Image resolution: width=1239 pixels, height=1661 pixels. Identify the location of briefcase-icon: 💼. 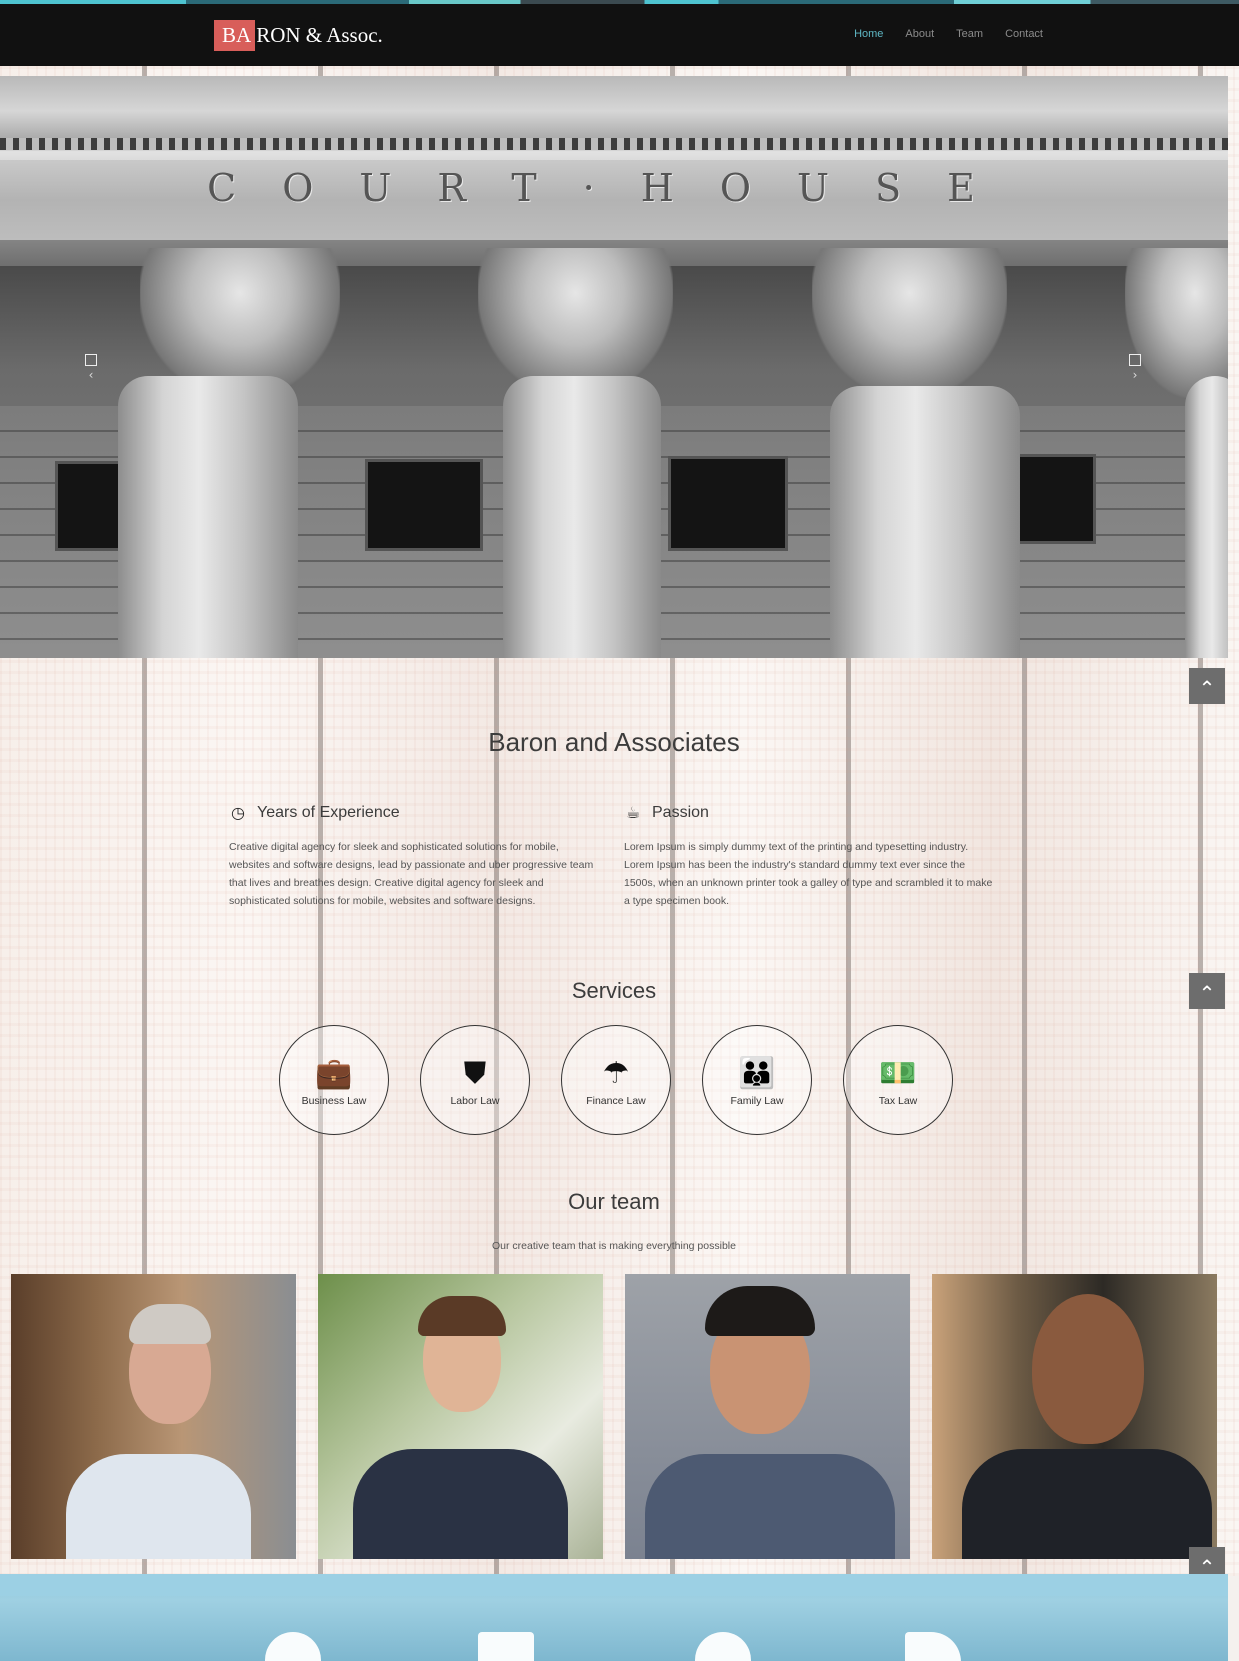
(334, 1073).